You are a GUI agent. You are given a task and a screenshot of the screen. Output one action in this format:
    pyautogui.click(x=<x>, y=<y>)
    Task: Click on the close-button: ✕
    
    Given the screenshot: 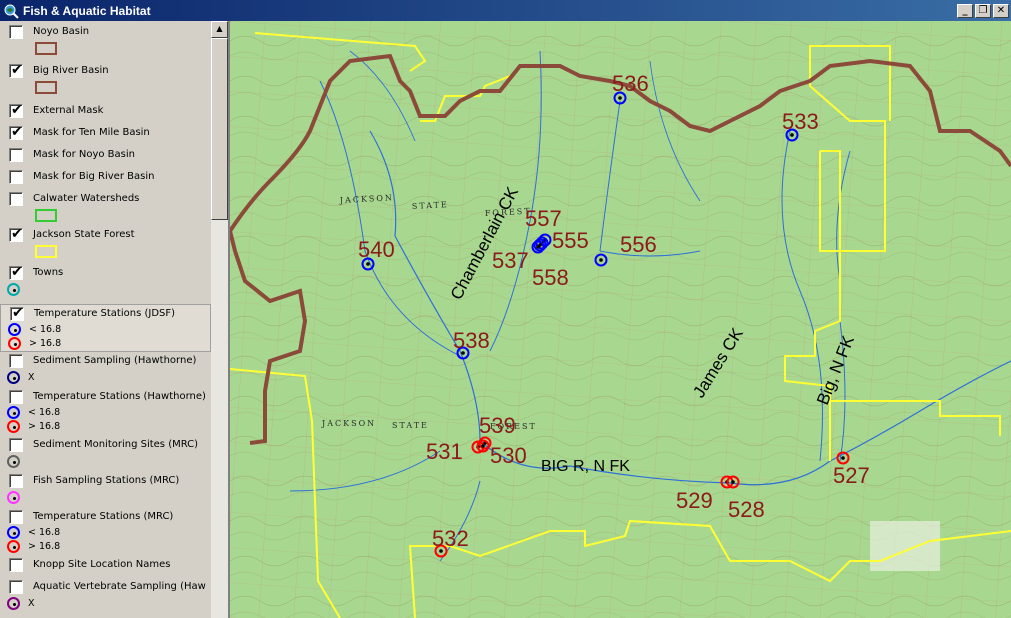 What is the action you would take?
    pyautogui.click(x=1001, y=10)
    